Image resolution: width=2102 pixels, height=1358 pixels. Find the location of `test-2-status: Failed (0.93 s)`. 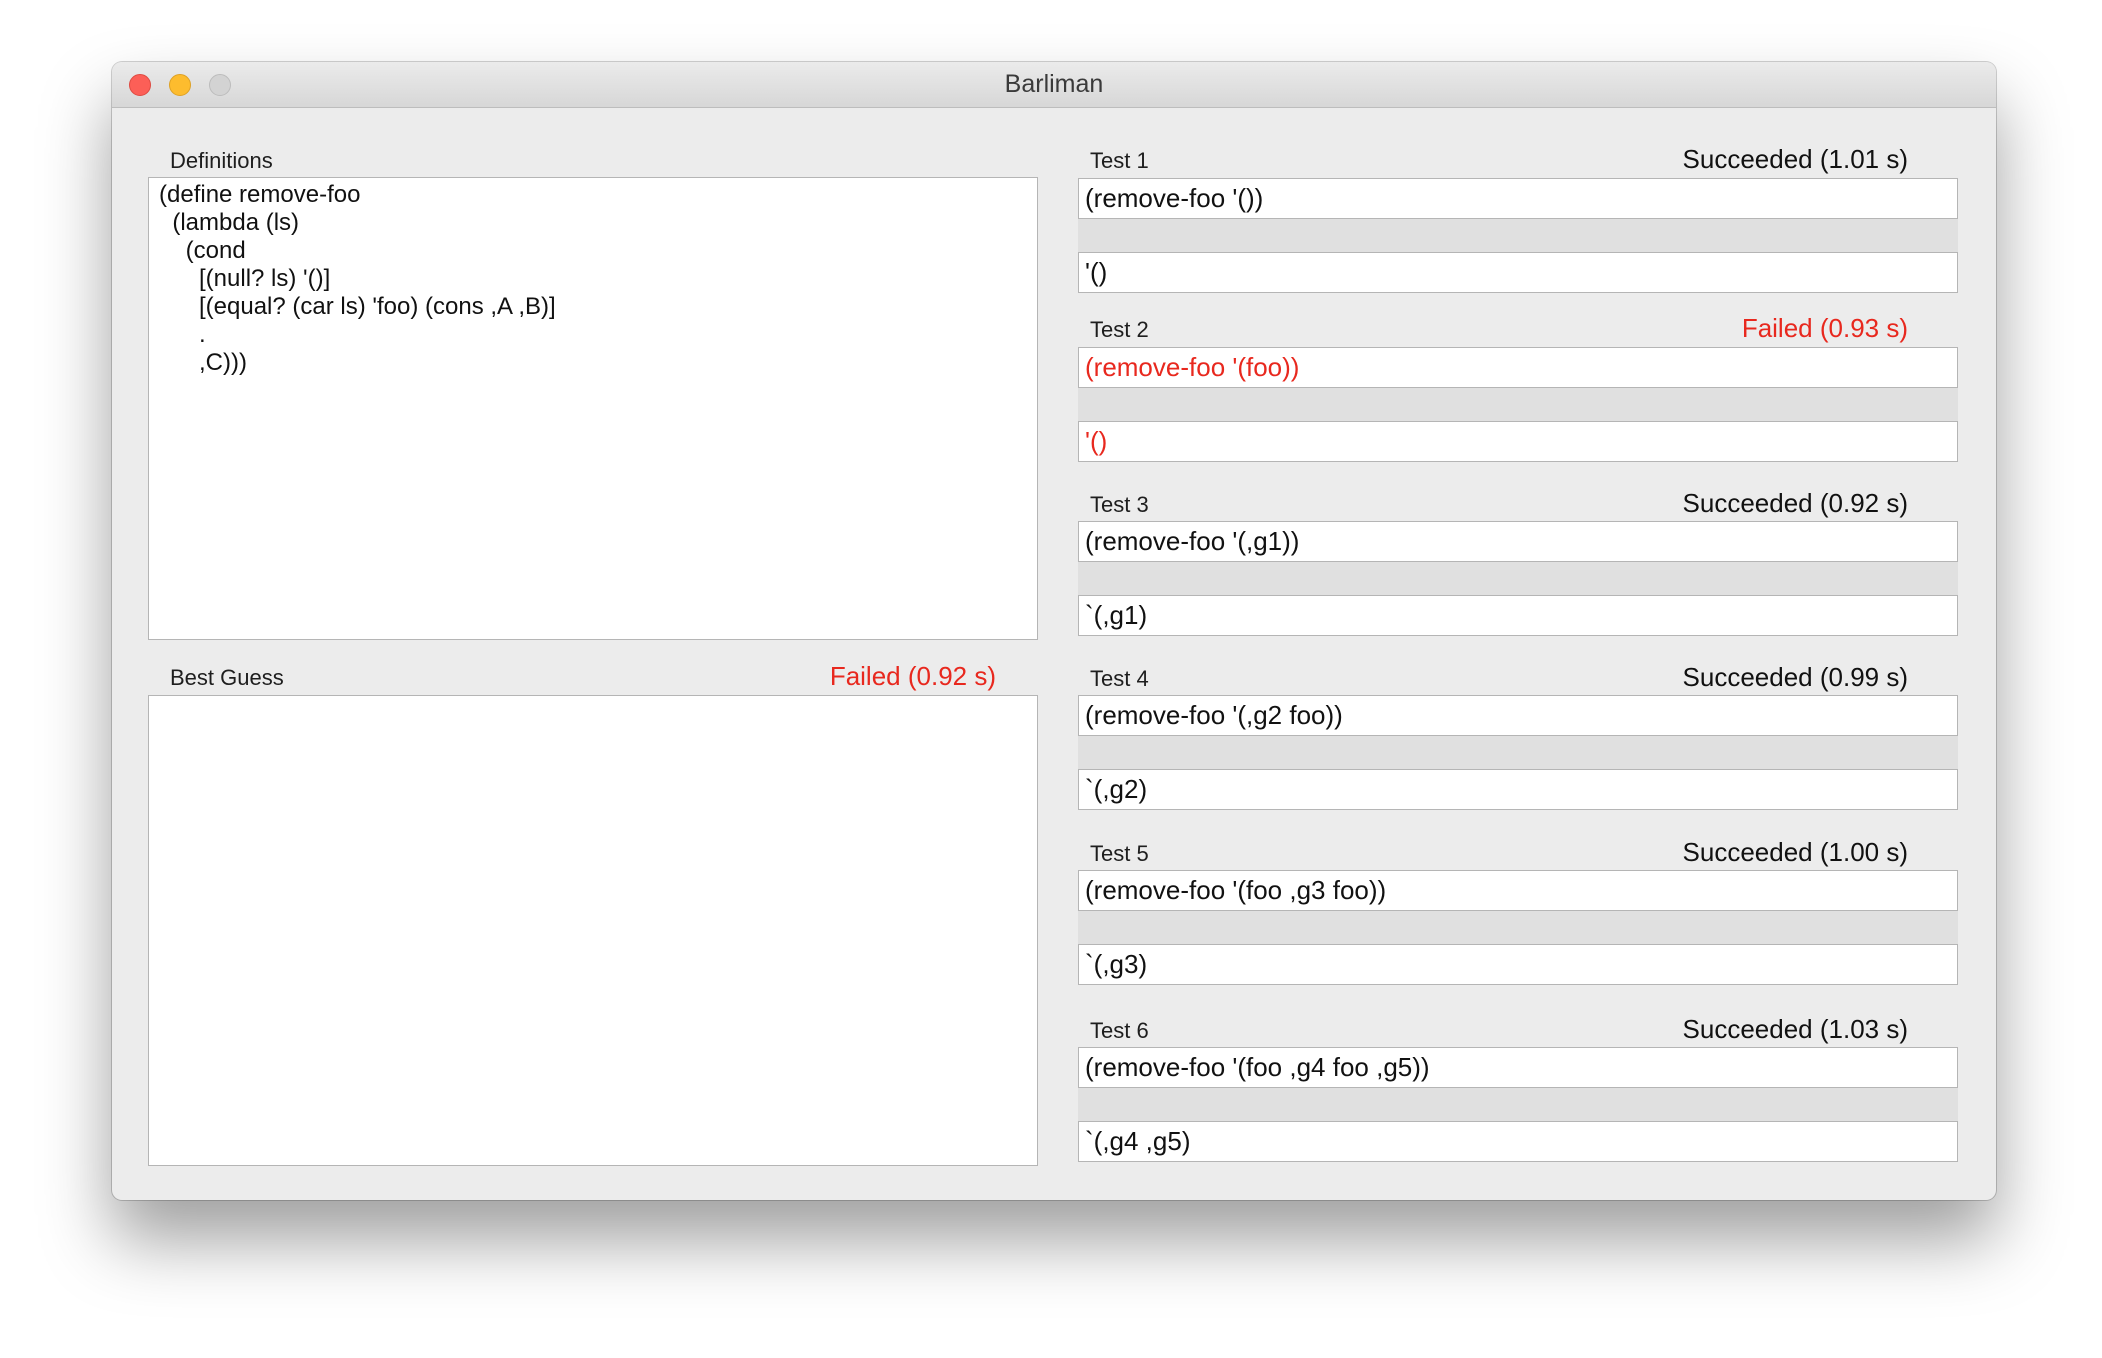

test-2-status: Failed (0.93 s) is located at coordinates (1824, 328).